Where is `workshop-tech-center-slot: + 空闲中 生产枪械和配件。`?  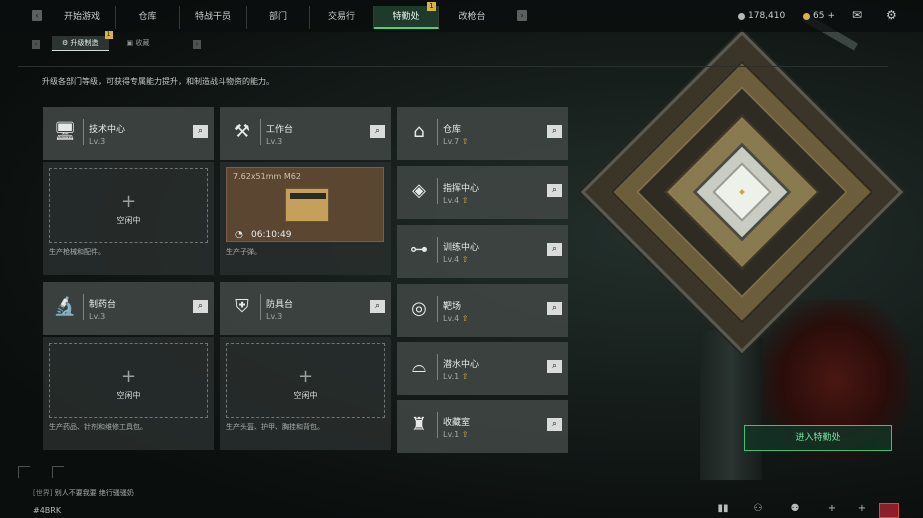
workshop-tech-center-slot: + 空闲中 生产枪械和配件。 is located at coordinates (128, 218).